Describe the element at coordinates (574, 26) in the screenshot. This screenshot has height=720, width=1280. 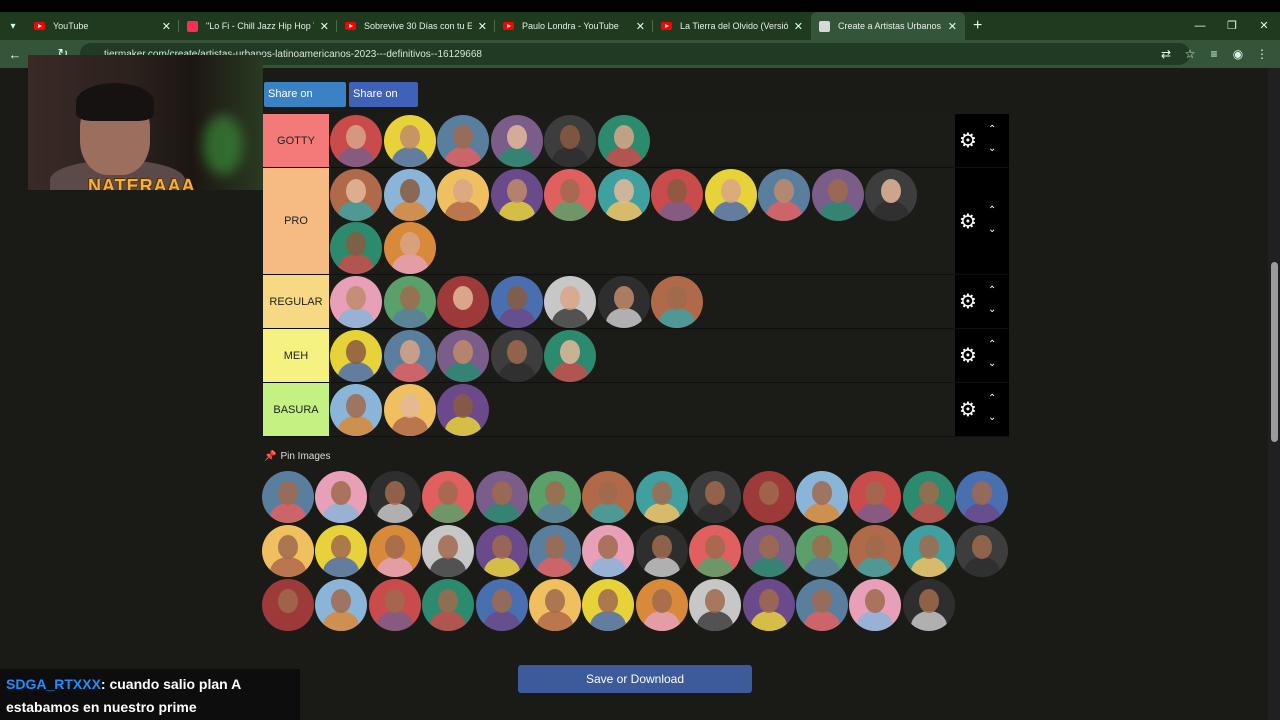
I see `tab-paulo-londra: Paulo Londra - YouTube ✕` at that location.